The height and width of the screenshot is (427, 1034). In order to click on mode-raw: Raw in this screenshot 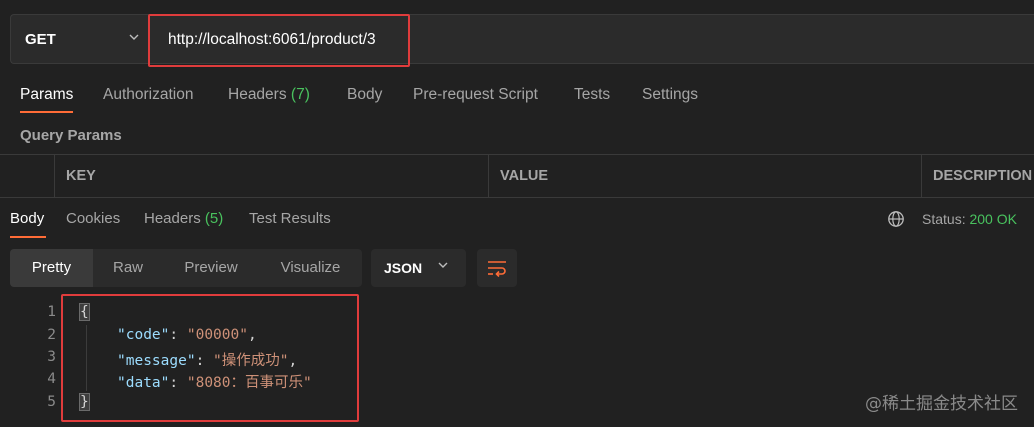, I will do `click(128, 268)`.